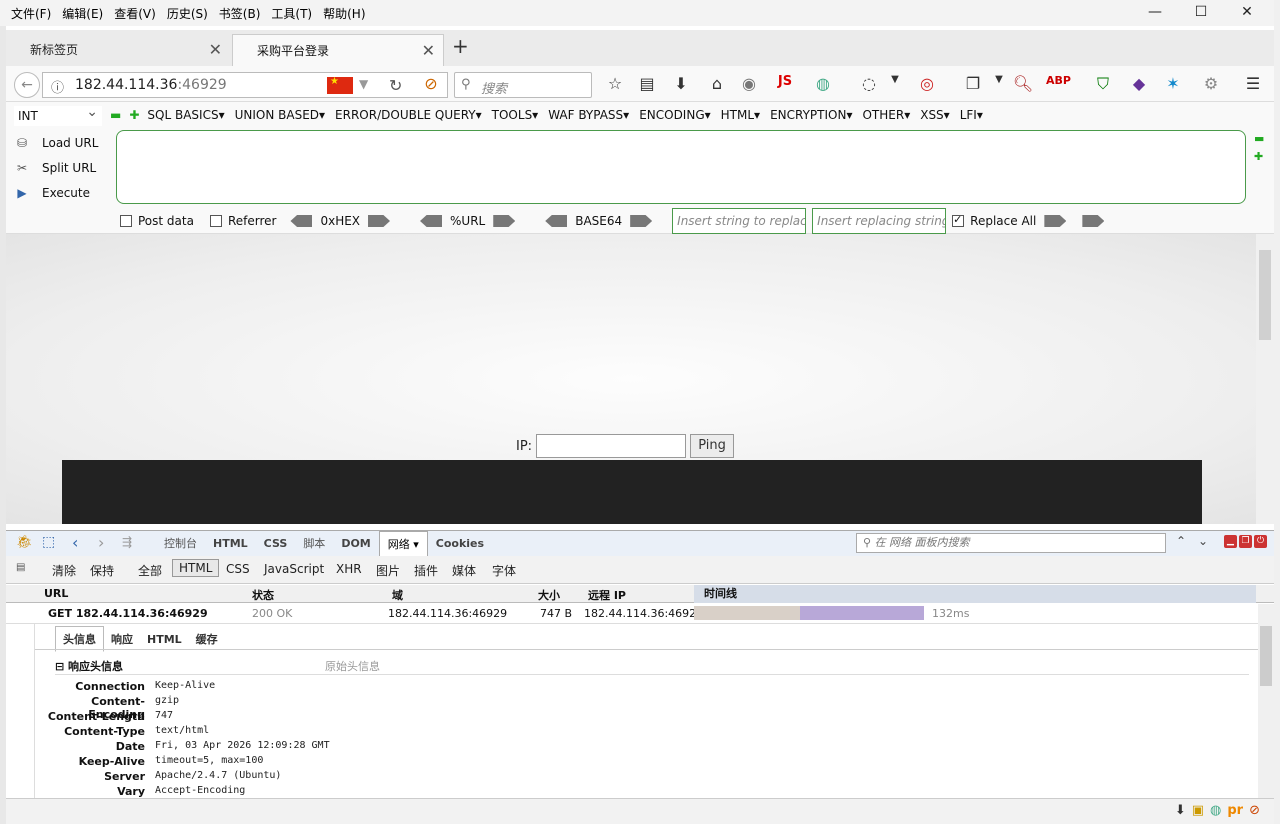 Image resolution: width=1280 pixels, height=824 pixels. What do you see at coordinates (164, 639) in the screenshot?
I see `tab-detail-html: HTML` at bounding box center [164, 639].